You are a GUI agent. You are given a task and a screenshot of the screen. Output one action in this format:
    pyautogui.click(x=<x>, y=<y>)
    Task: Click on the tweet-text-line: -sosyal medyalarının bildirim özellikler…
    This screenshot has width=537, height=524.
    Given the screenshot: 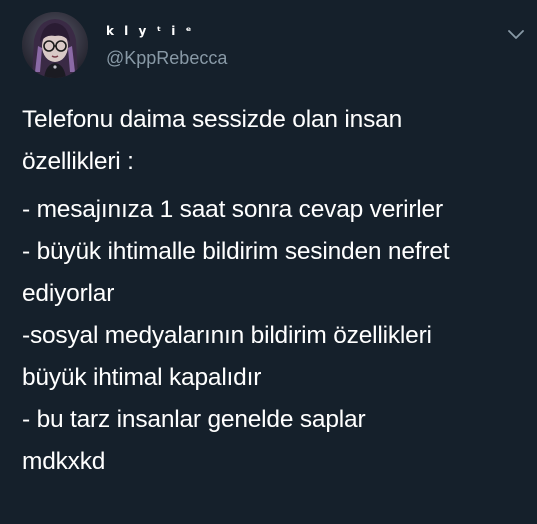 What is the action you would take?
    pyautogui.click(x=227, y=335)
    